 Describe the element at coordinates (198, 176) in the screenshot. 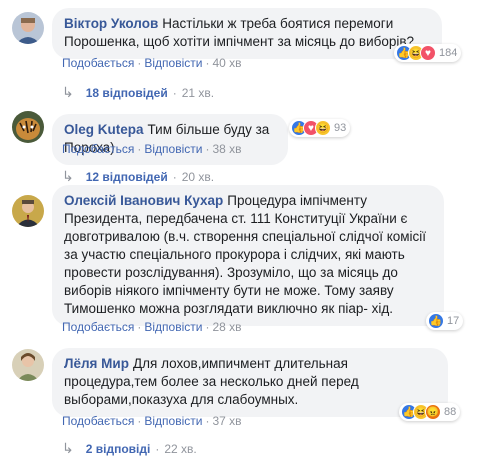

I see `replies-time: 20 хв.` at that location.